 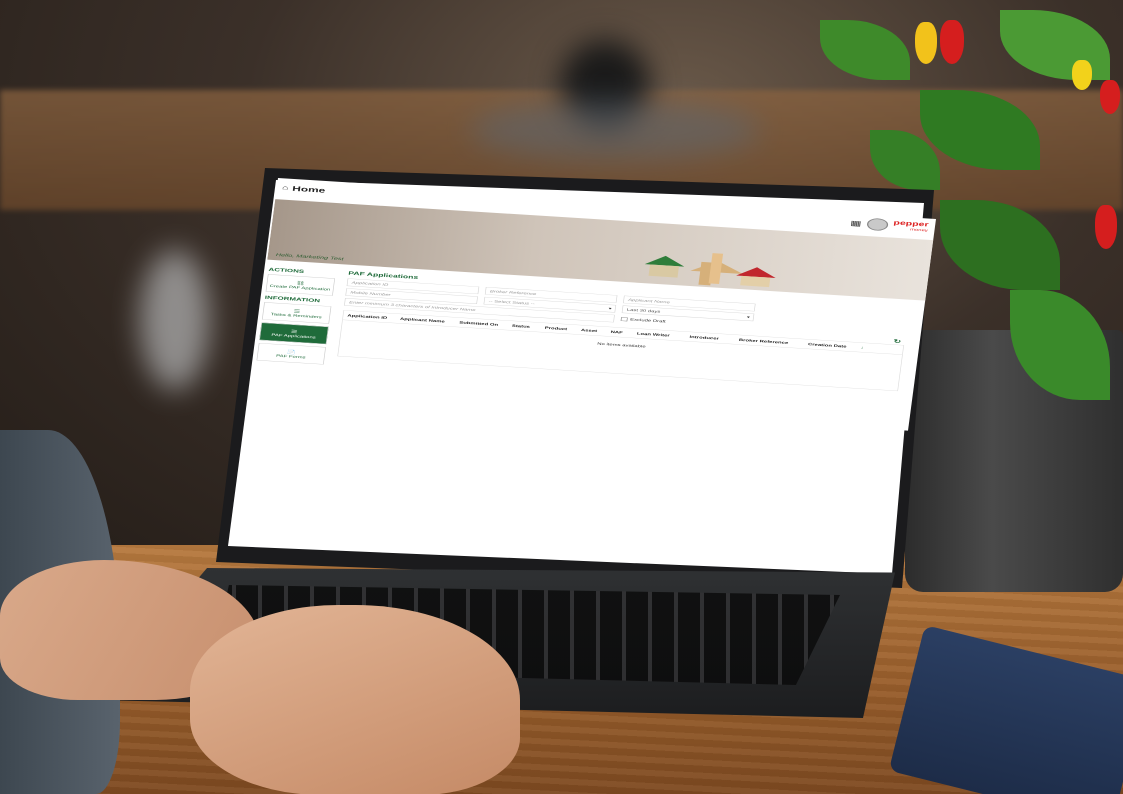 I want to click on checkbox-box, so click(x=624, y=319).